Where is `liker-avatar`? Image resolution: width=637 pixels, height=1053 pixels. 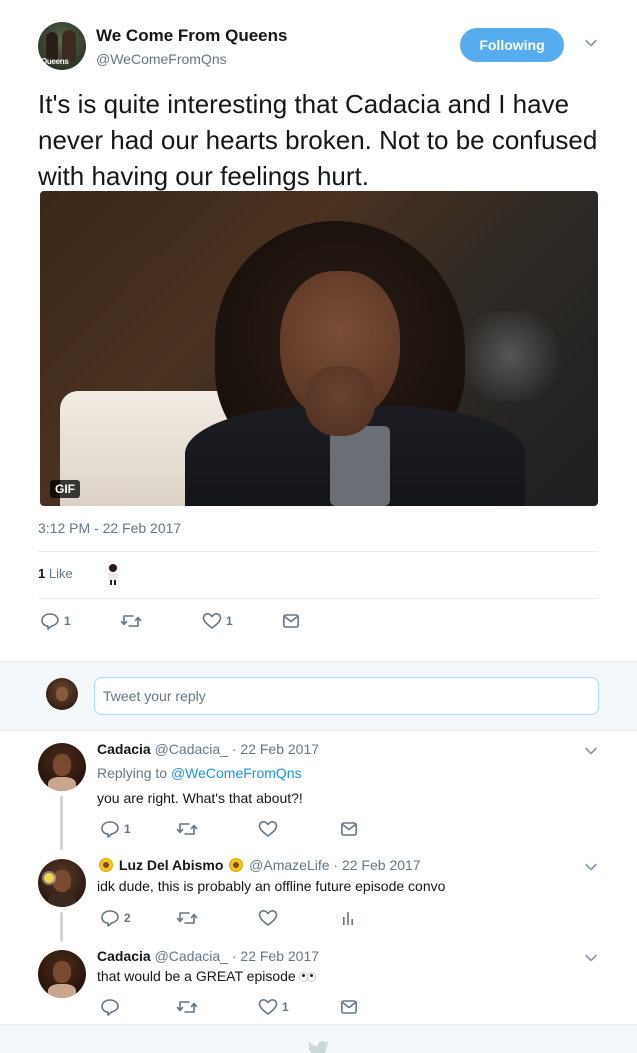 liker-avatar is located at coordinates (113, 574).